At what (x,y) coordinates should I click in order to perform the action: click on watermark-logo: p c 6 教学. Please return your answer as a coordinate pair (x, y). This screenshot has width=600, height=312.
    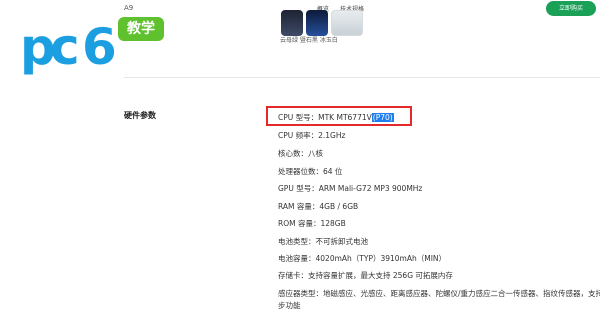
    Looking at the image, I should click on (92, 47).